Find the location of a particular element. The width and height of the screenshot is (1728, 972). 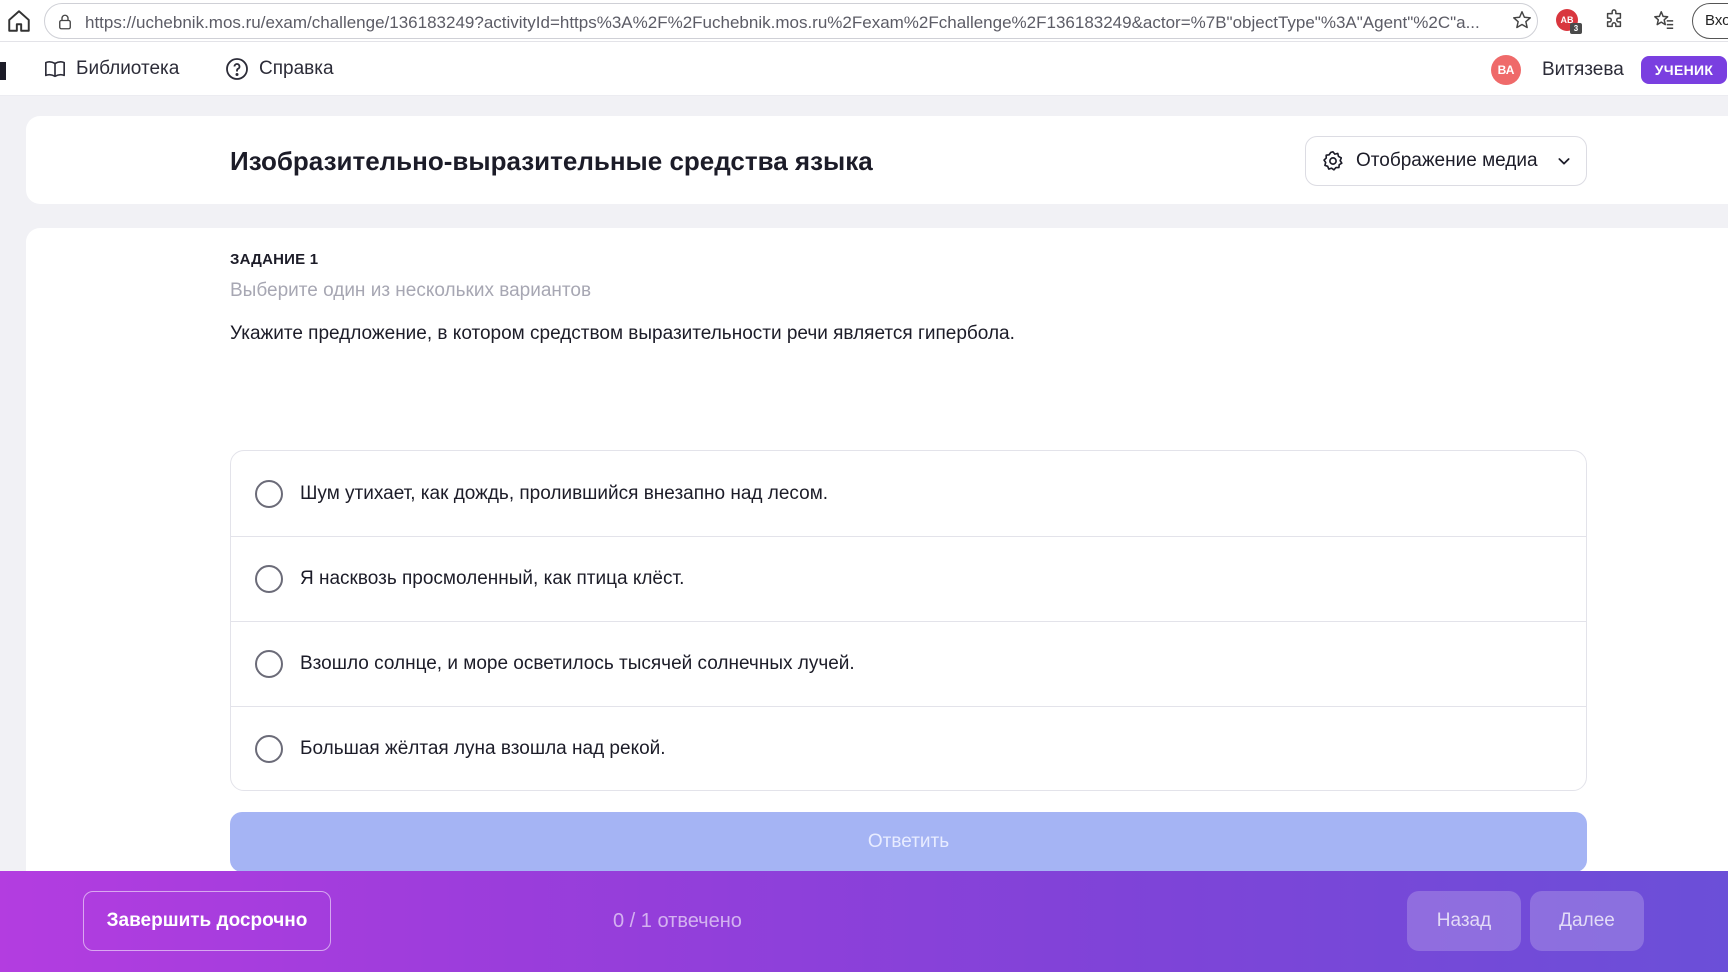

media-display-button: Отображение медиа is located at coordinates (1446, 161).